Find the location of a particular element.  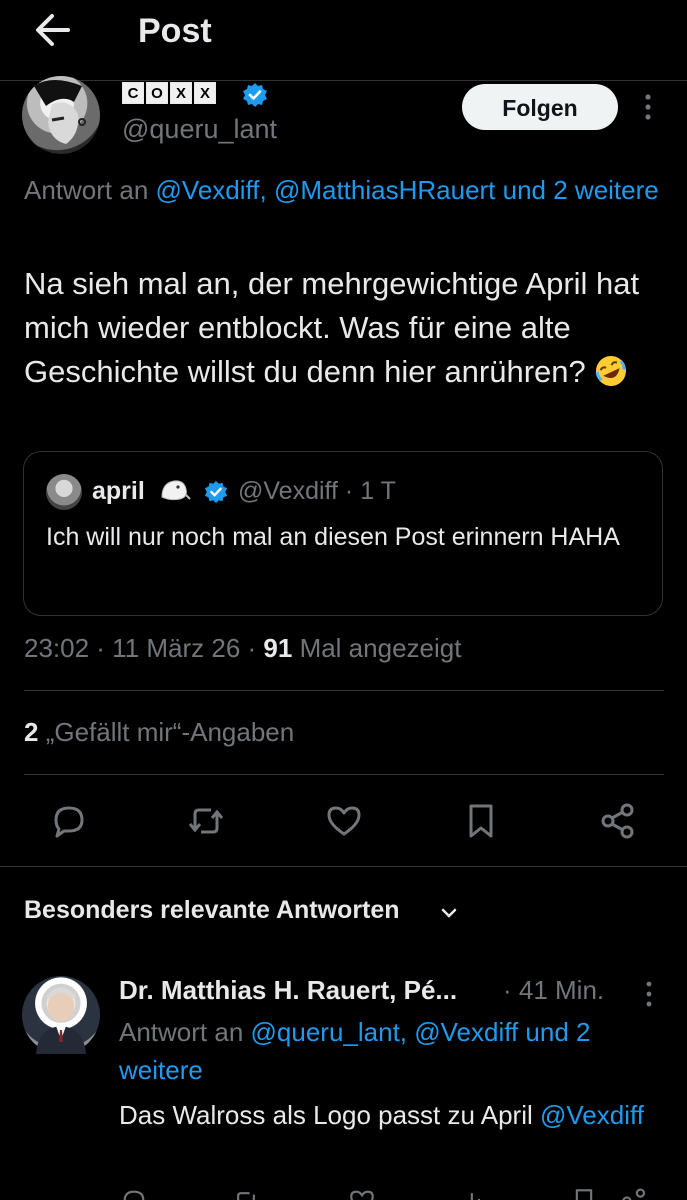

author-avatar is located at coordinates (61, 115).